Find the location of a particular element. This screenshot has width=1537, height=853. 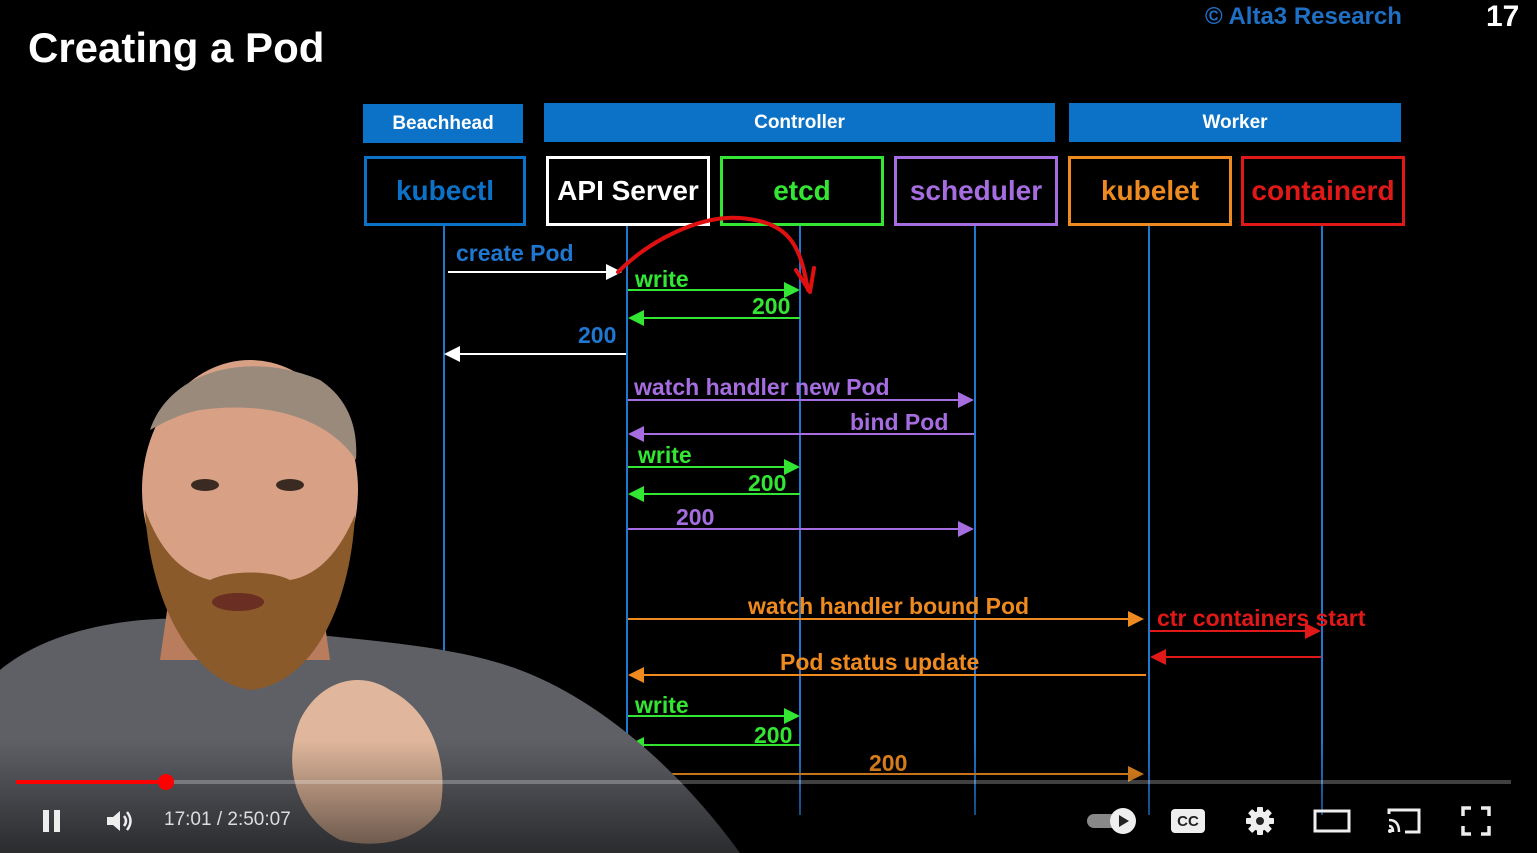

controls-gradient is located at coordinates (768, 796).